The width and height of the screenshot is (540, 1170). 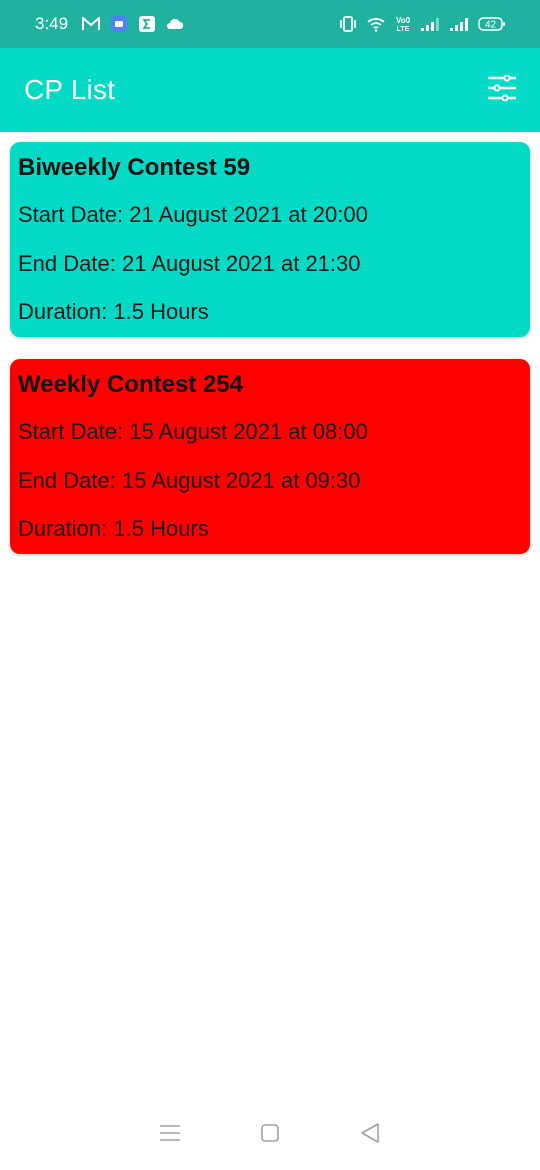 I want to click on volte-icon: Vo0 LTE, so click(x=403, y=24).